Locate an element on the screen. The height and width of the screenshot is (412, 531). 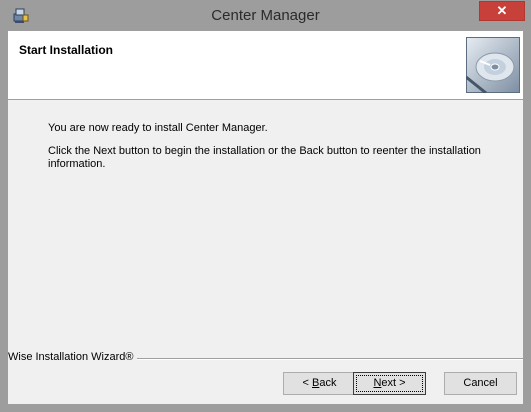
next-button: Next > is located at coordinates (389, 383).